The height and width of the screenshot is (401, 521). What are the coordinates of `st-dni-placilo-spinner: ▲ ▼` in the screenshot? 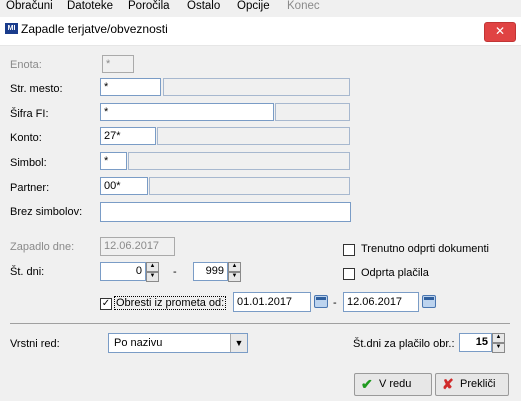 It's located at (498, 343).